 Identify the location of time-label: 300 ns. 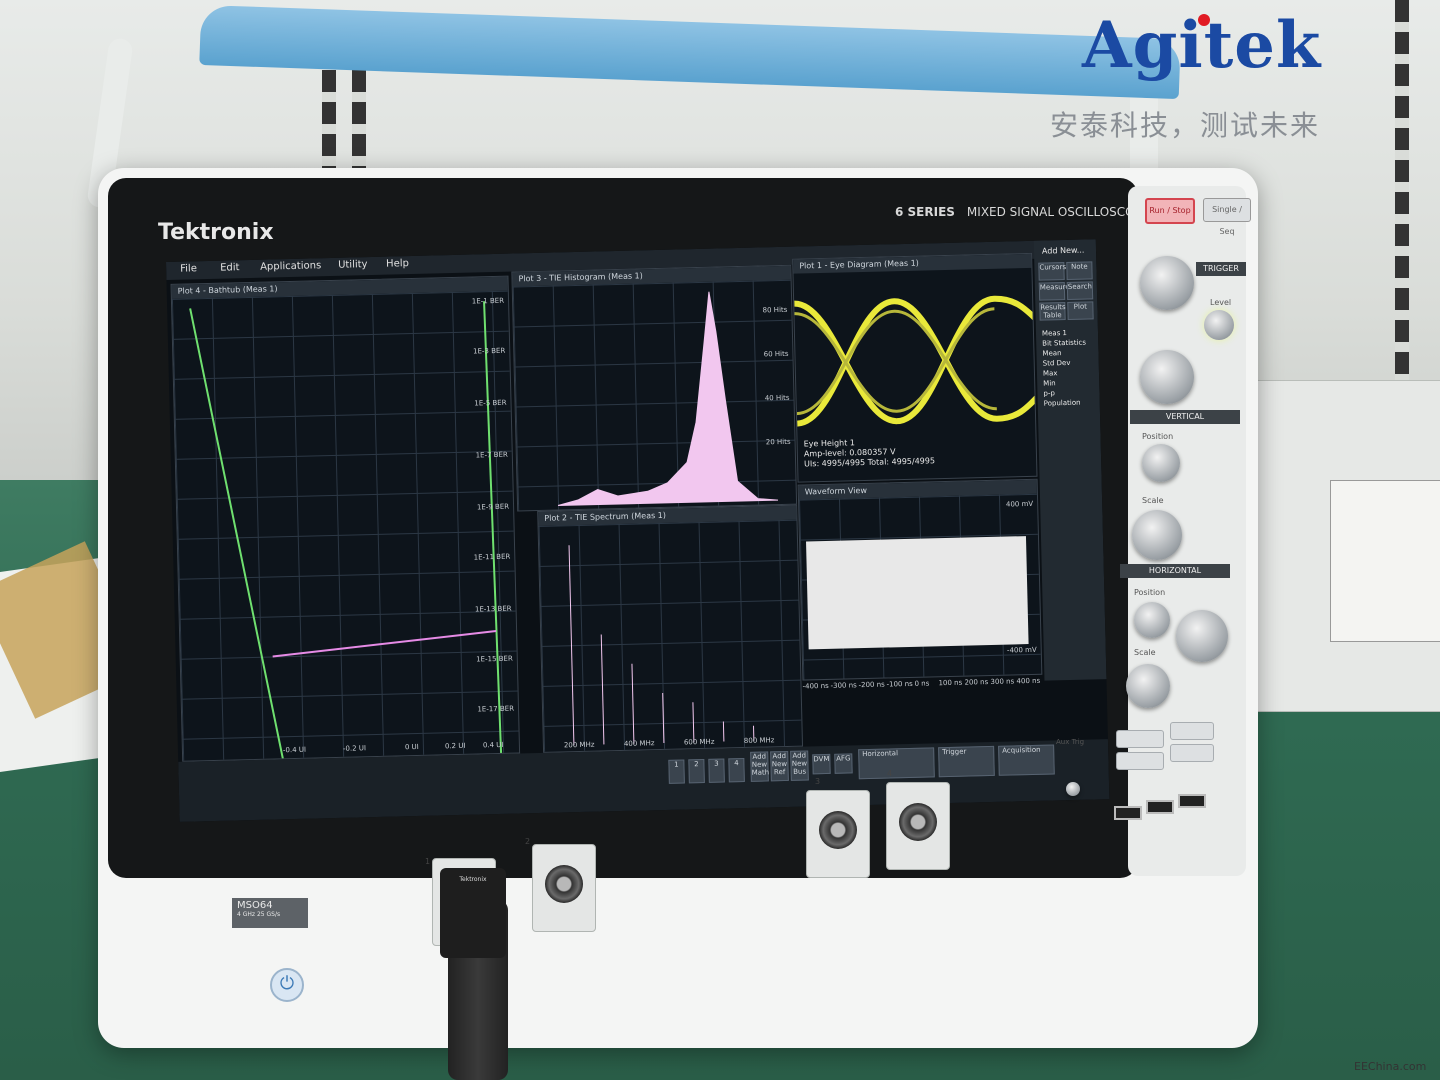
(1002, 681).